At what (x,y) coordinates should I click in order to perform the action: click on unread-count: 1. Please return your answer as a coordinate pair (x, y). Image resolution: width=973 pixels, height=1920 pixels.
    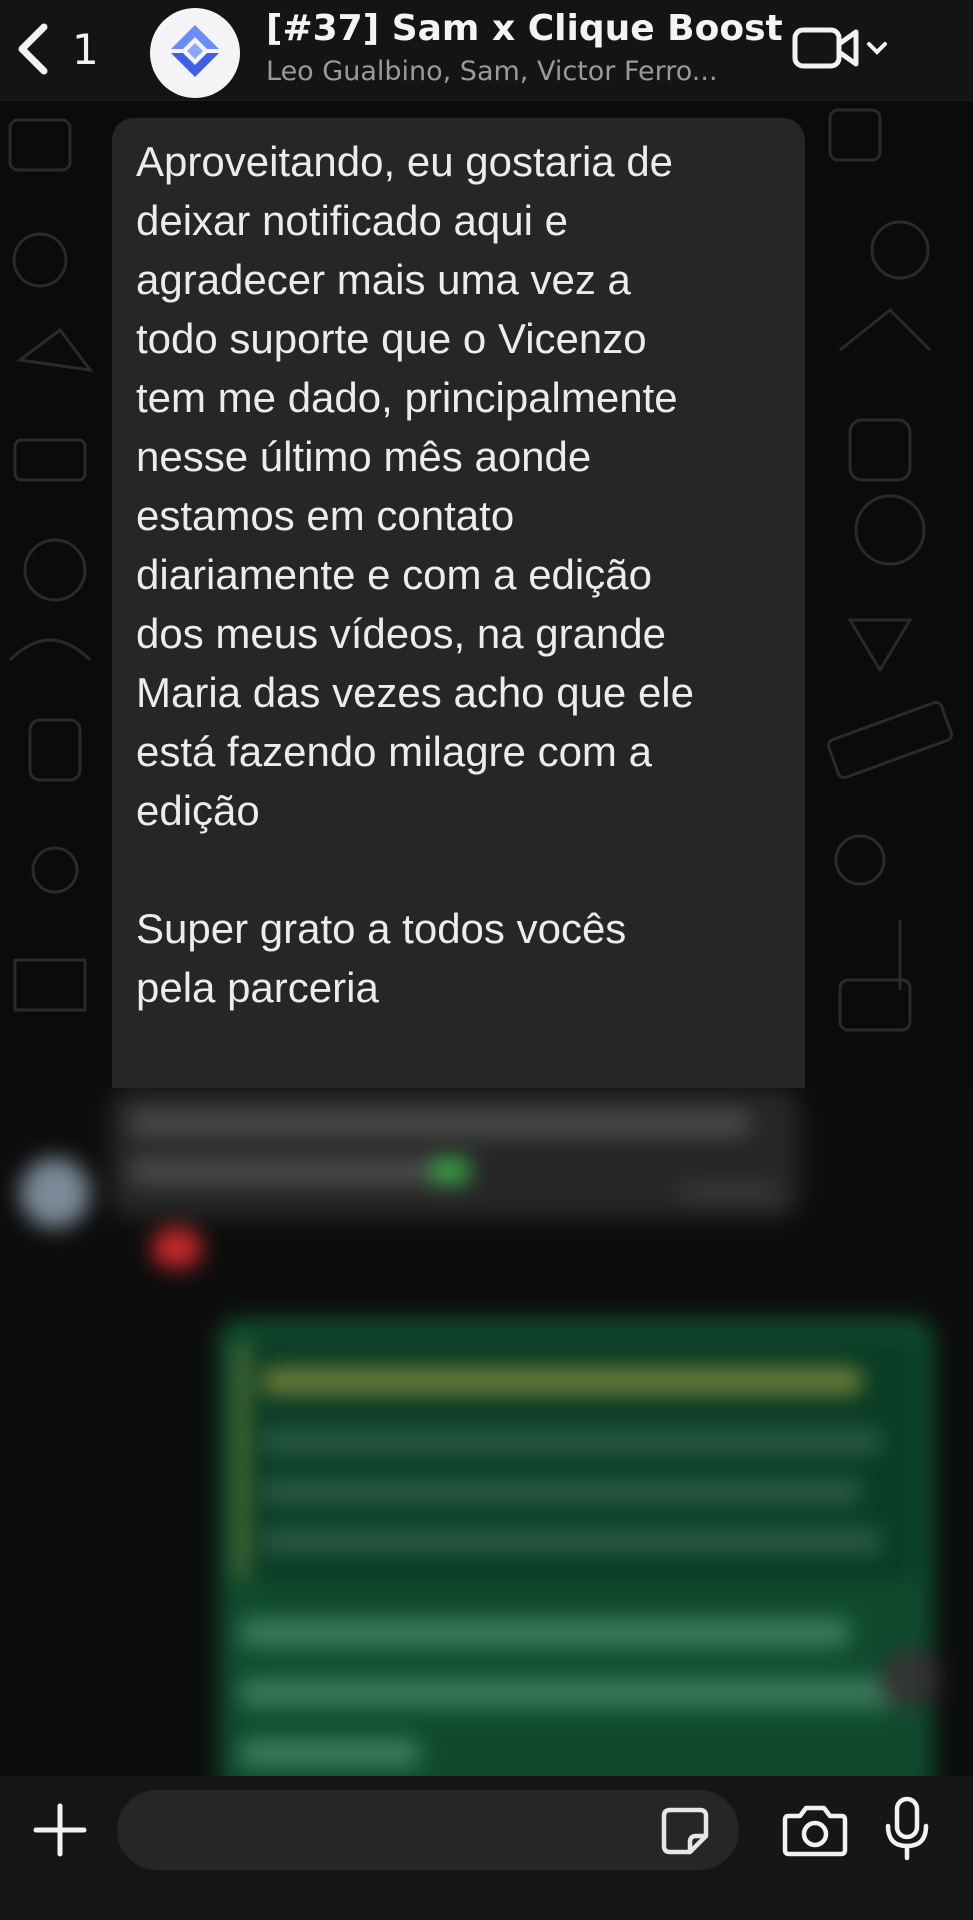
    Looking at the image, I should click on (85, 49).